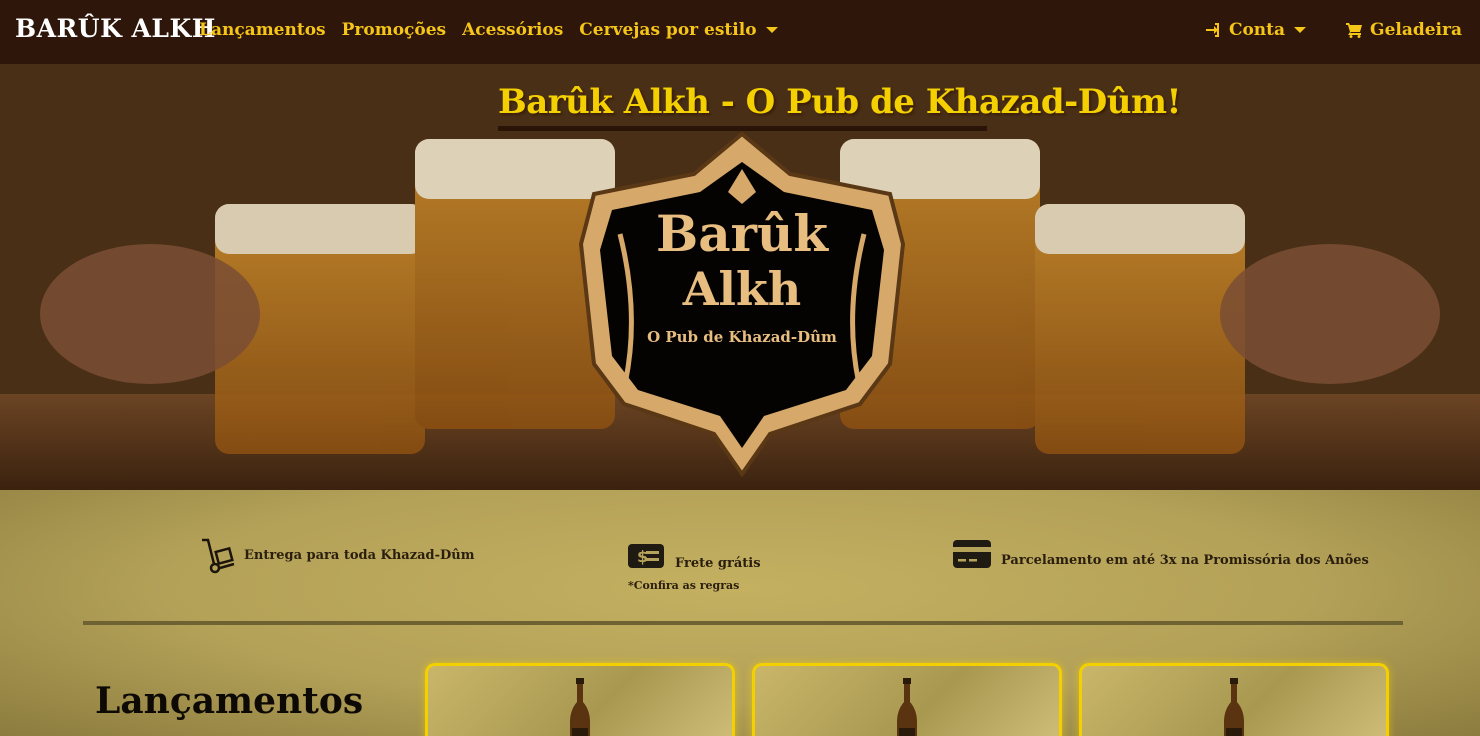 The width and height of the screenshot is (1480, 736). What do you see at coordinates (972, 554) in the screenshot?
I see `credit-card-icon` at bounding box center [972, 554].